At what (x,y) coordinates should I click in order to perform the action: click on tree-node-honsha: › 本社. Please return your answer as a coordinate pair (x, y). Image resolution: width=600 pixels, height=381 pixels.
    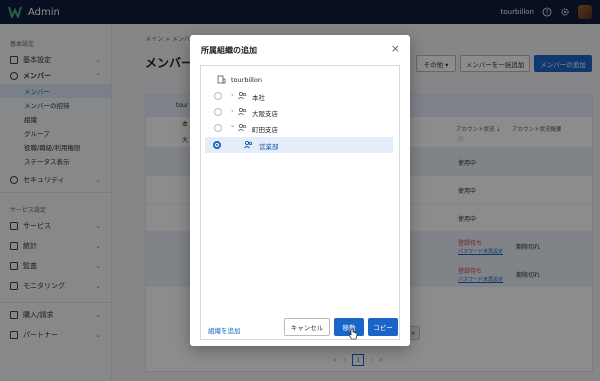
    Looking at the image, I should click on (300, 96).